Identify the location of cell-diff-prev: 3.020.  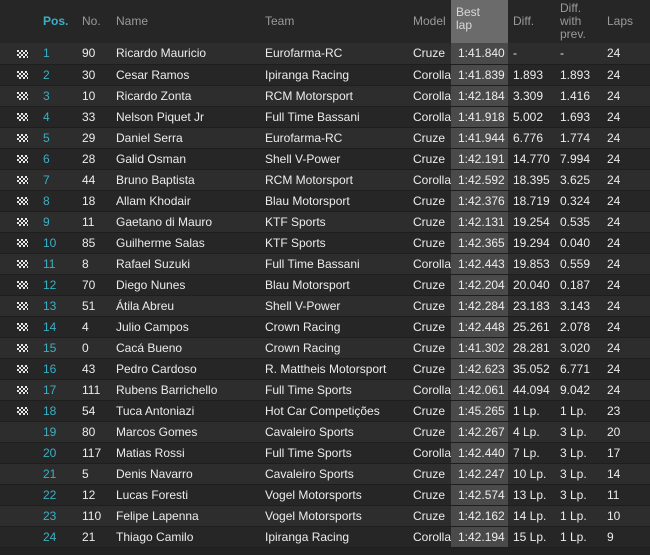
(578, 348).